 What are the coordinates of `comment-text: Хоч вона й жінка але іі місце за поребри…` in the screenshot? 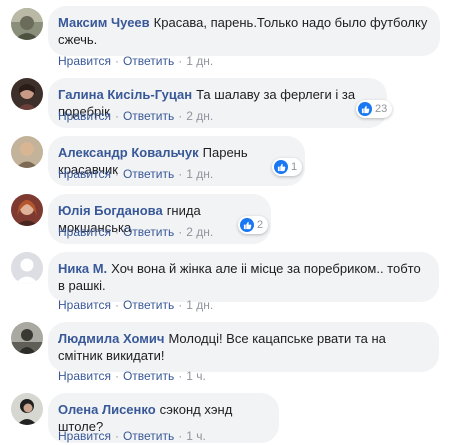 It's located at (239, 277).